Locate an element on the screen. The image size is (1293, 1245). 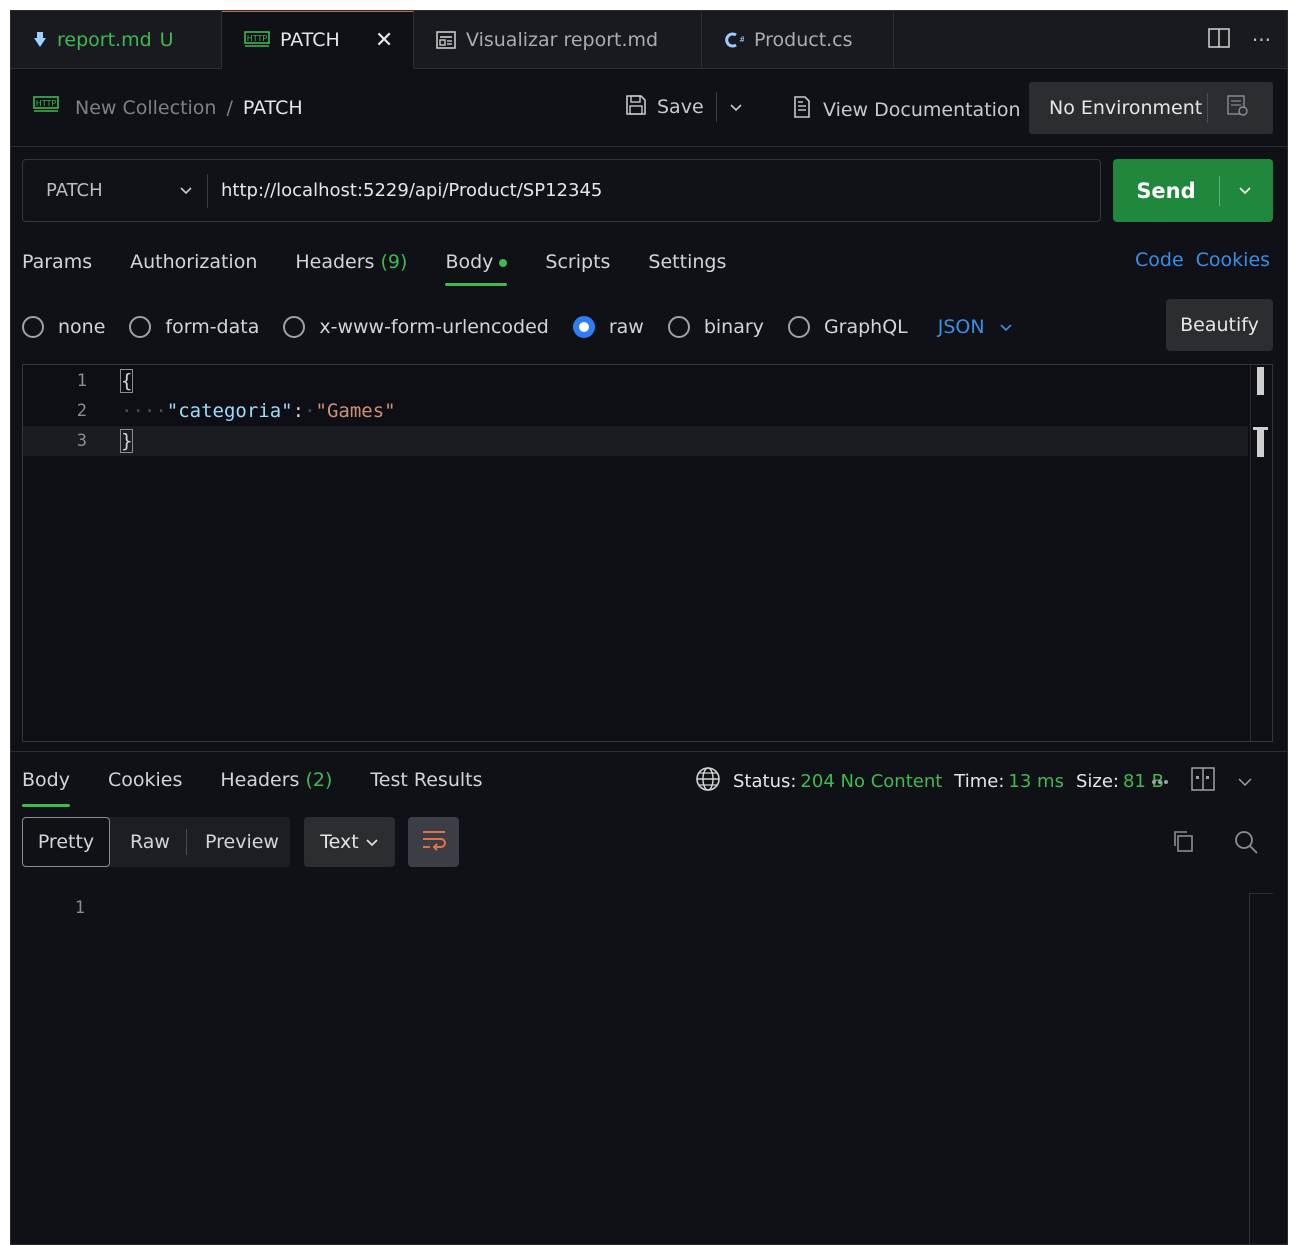
close-icon: ✕ is located at coordinates (384, 40).